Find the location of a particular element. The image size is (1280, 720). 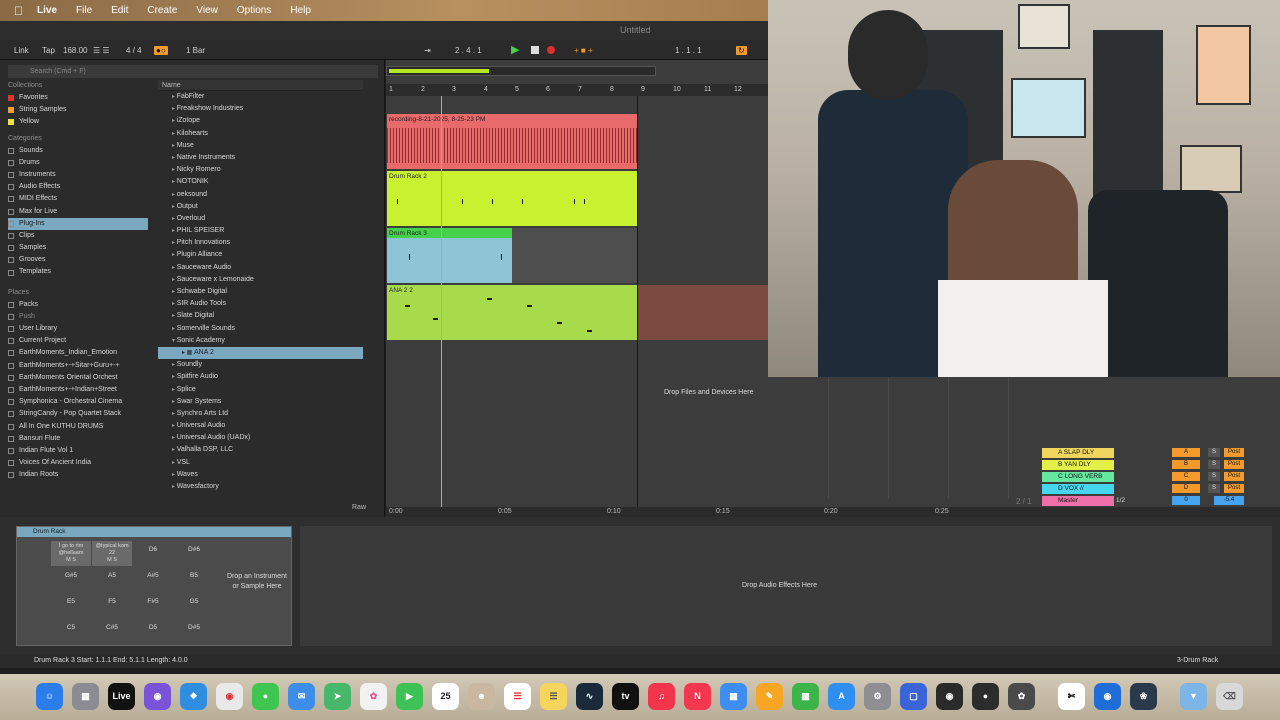

place-item: EarthMoments Oriental Orchest is located at coordinates (78, 378).